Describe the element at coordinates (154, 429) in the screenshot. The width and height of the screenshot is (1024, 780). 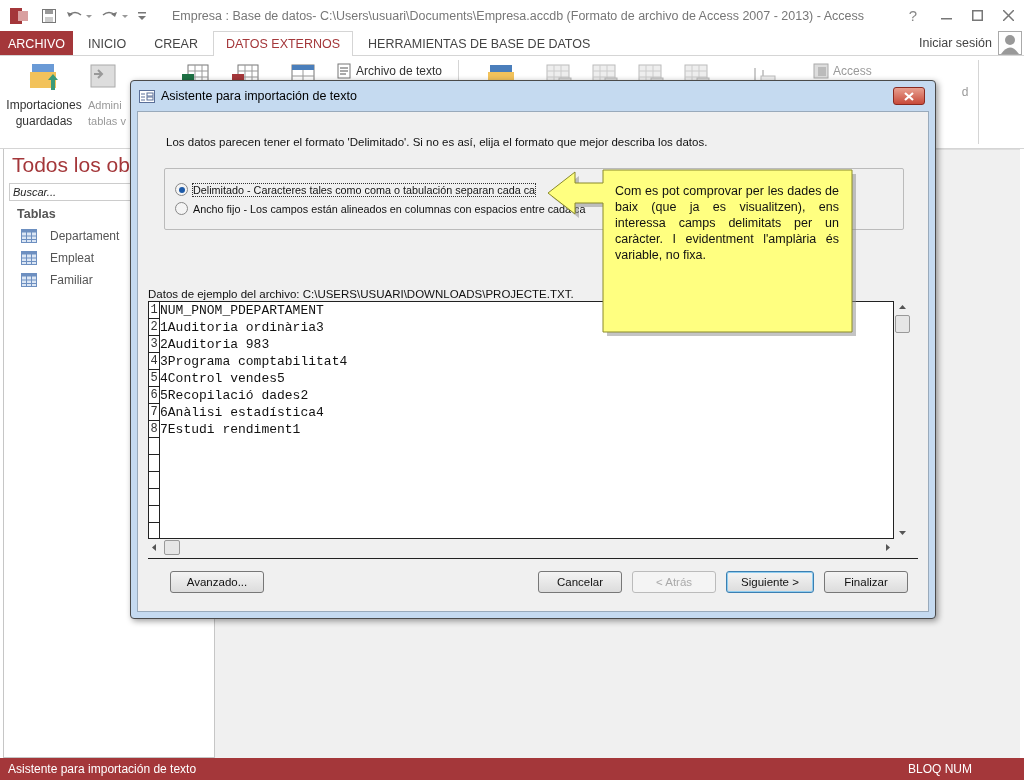
I see `line-number: 8` at that location.